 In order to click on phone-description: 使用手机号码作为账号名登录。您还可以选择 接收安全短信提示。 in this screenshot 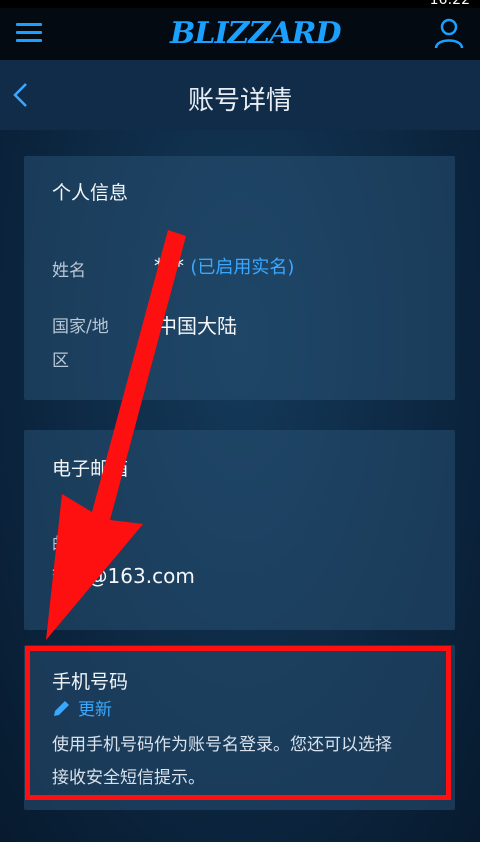, I will do `click(252, 762)`.